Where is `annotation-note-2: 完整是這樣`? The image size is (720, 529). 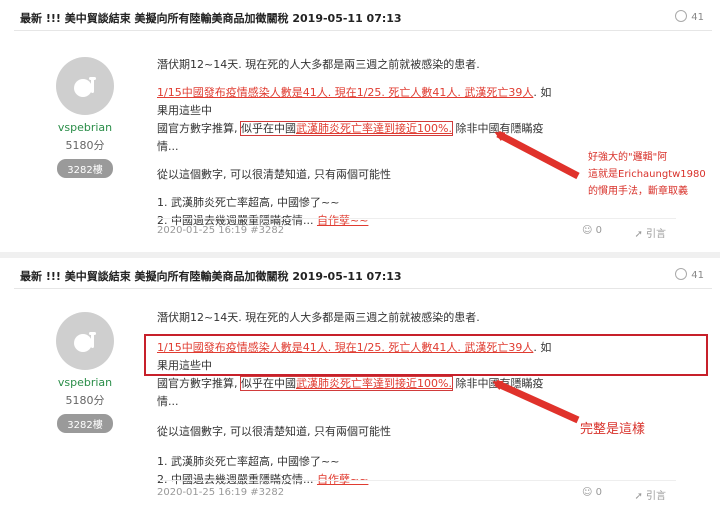 annotation-note-2: 完整是這樣 is located at coordinates (613, 429).